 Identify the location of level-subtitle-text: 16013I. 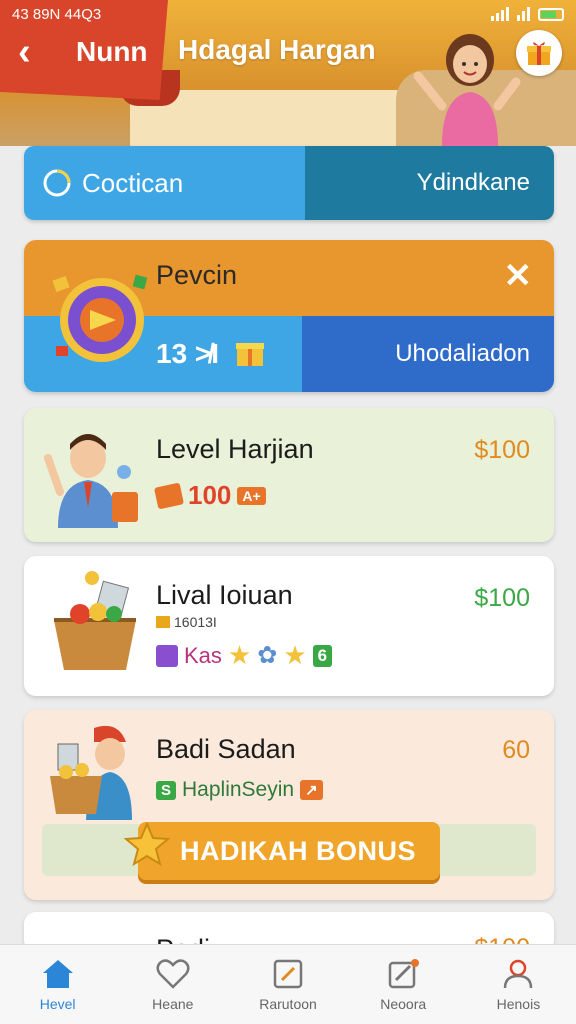
(195, 622).